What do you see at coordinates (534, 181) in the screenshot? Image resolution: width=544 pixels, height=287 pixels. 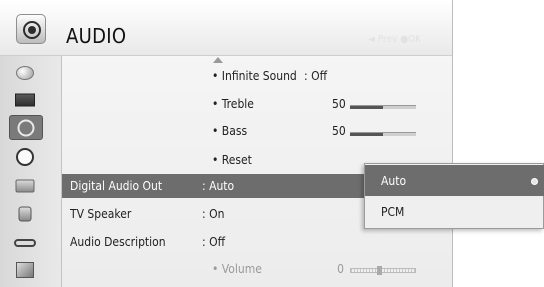 I see `selected-radio-icon` at bounding box center [534, 181].